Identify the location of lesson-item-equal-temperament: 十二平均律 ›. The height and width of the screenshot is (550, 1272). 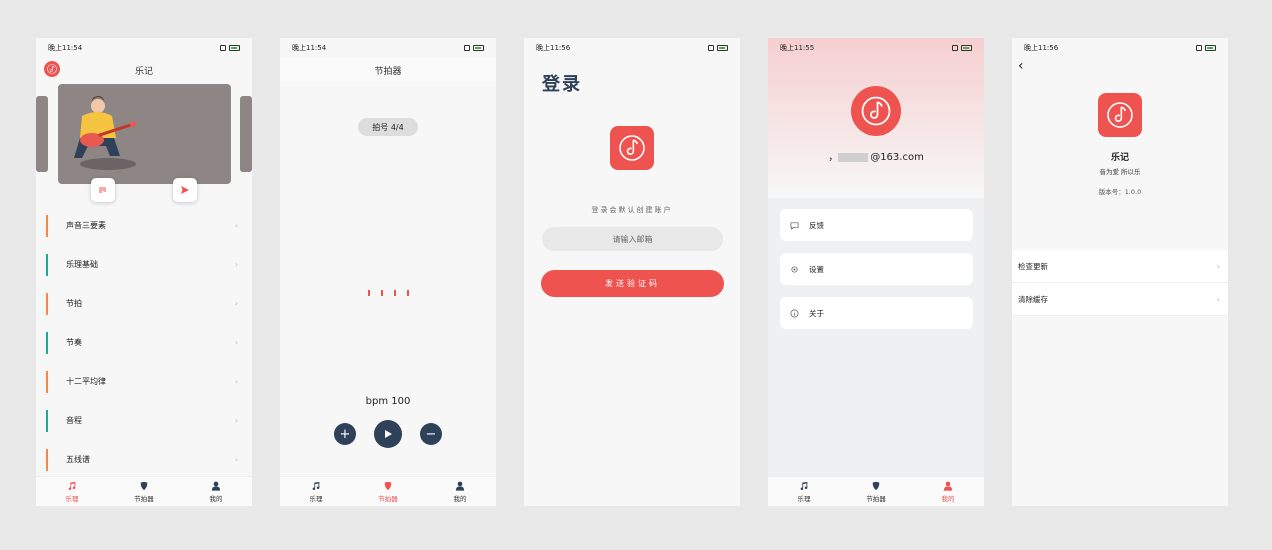
(144, 381).